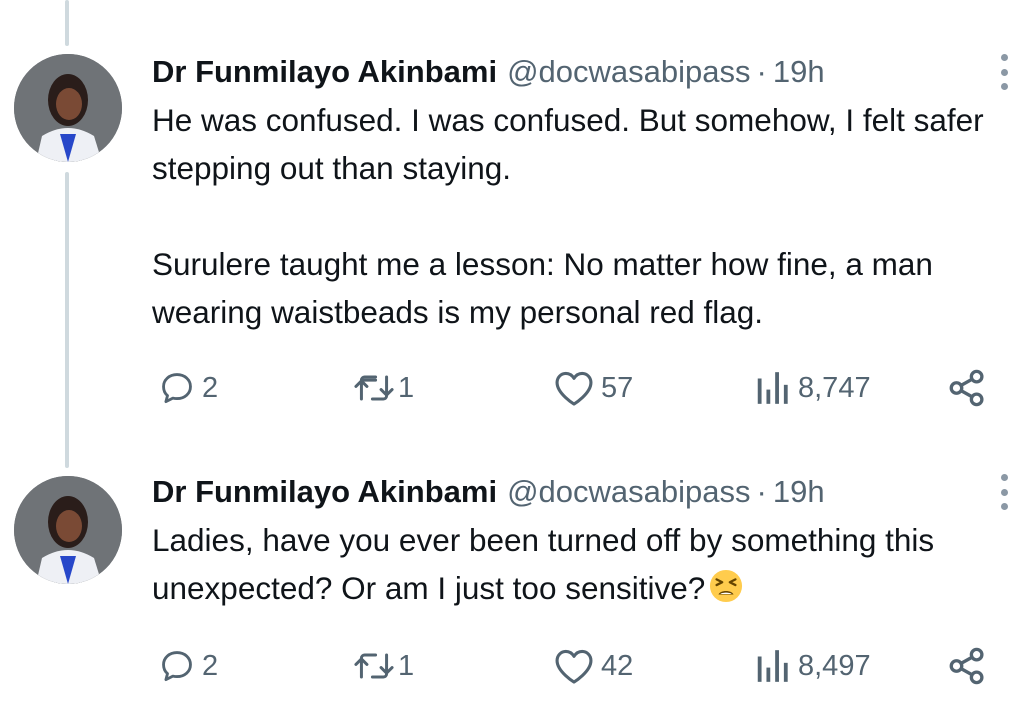  Describe the element at coordinates (726, 586) in the screenshot. I see `tired-face-emoji` at that location.